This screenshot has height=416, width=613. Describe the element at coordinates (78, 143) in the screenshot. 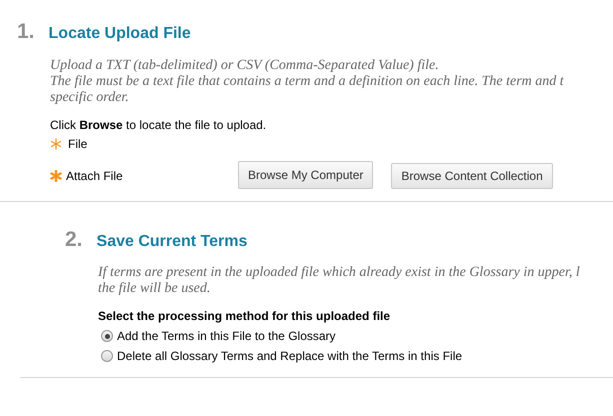

I see `required-legend: File` at that location.